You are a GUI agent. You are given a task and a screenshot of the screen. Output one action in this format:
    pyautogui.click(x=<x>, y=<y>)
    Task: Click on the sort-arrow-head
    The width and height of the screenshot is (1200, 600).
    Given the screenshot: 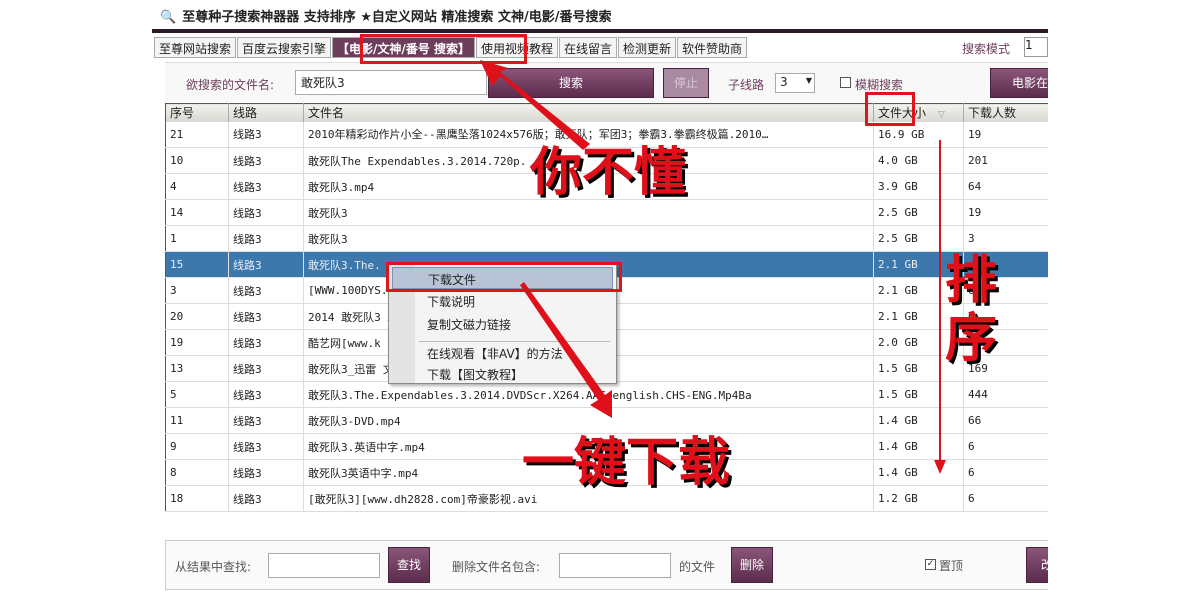 What is the action you would take?
    pyautogui.click(x=940, y=467)
    